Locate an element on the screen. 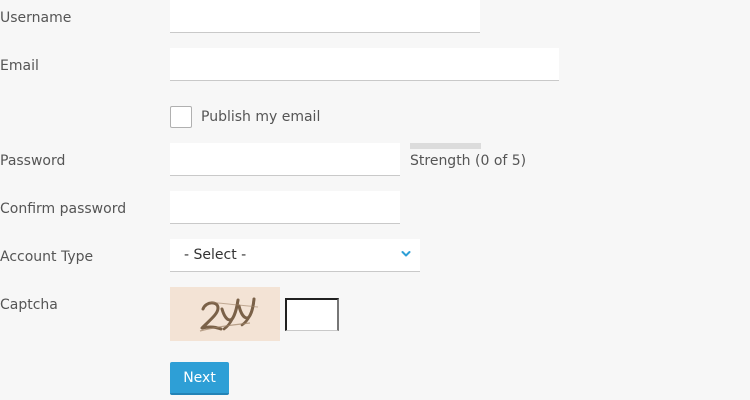  publish-email-checkbox is located at coordinates (181, 117).